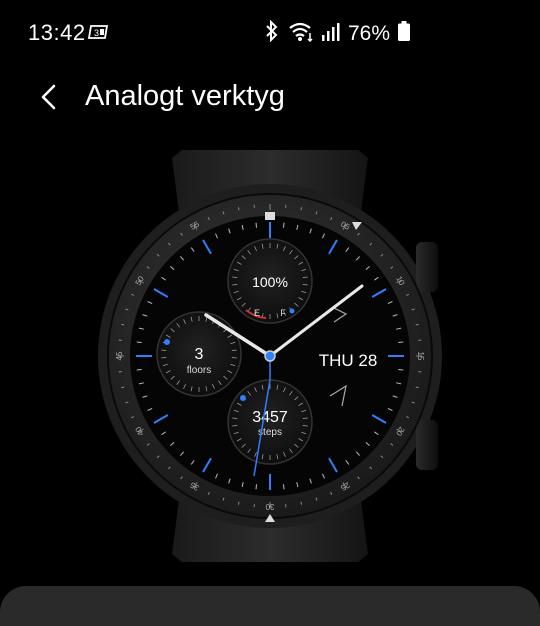 The width and height of the screenshot is (540, 626). What do you see at coordinates (404, 33) in the screenshot?
I see `battery-icon` at bounding box center [404, 33].